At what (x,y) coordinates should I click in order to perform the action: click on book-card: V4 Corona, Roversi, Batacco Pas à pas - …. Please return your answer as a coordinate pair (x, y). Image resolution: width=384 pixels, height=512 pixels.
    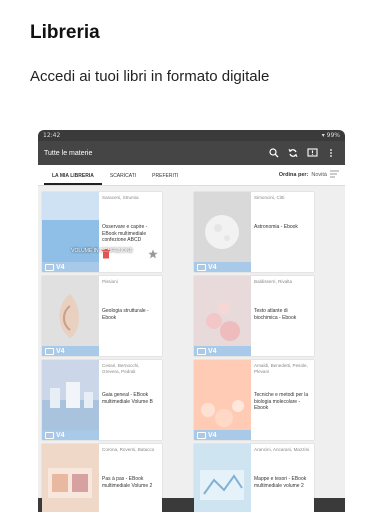
    Looking at the image, I should click on (102, 478).